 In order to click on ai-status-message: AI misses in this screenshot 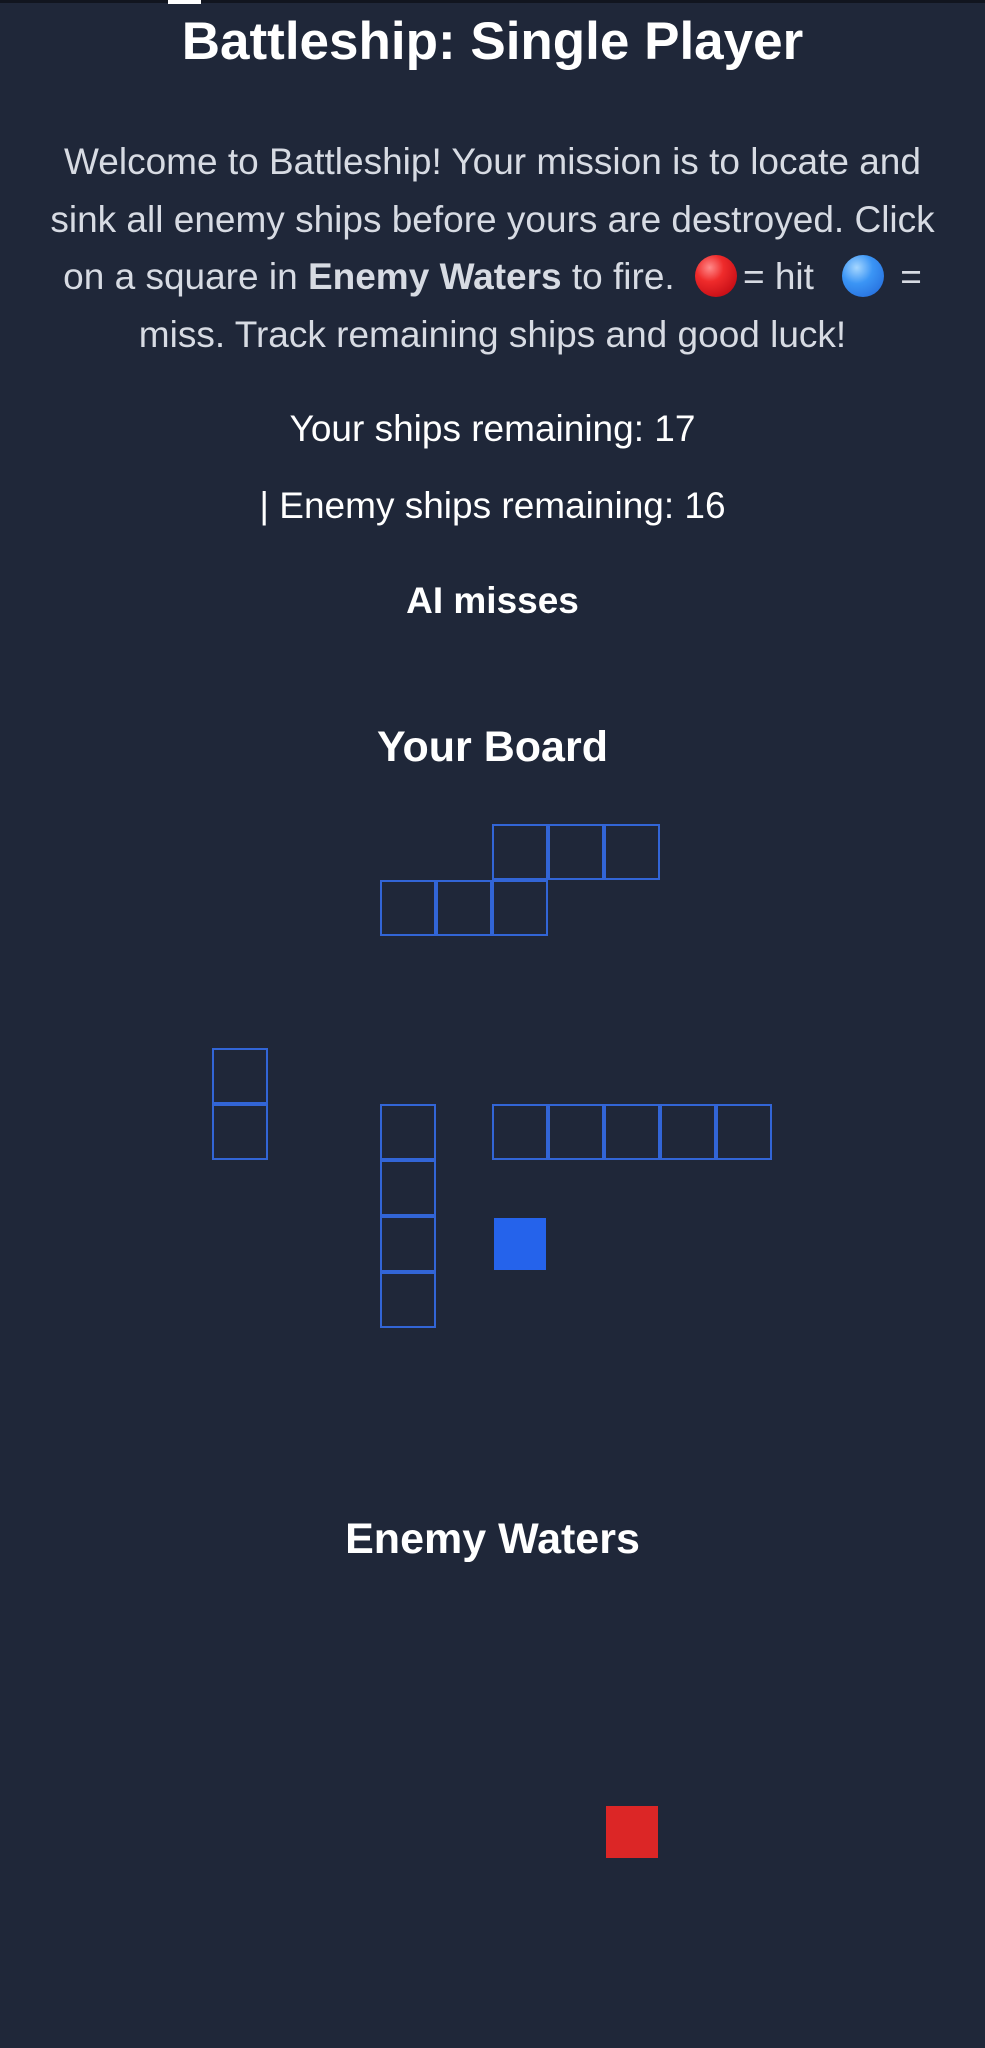, I will do `click(492, 600)`.